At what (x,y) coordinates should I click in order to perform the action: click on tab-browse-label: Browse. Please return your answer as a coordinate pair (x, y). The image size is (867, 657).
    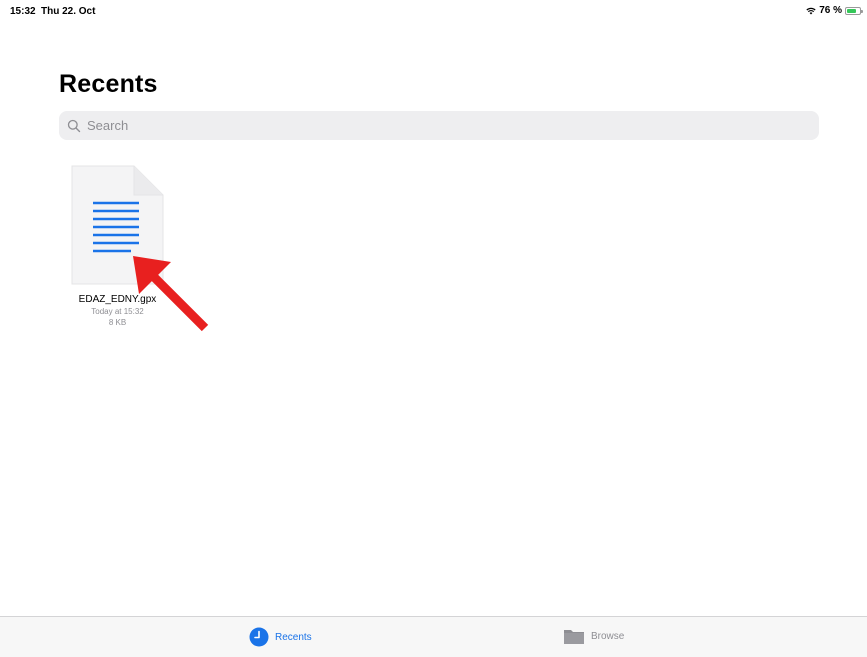
    Looking at the image, I should click on (608, 636).